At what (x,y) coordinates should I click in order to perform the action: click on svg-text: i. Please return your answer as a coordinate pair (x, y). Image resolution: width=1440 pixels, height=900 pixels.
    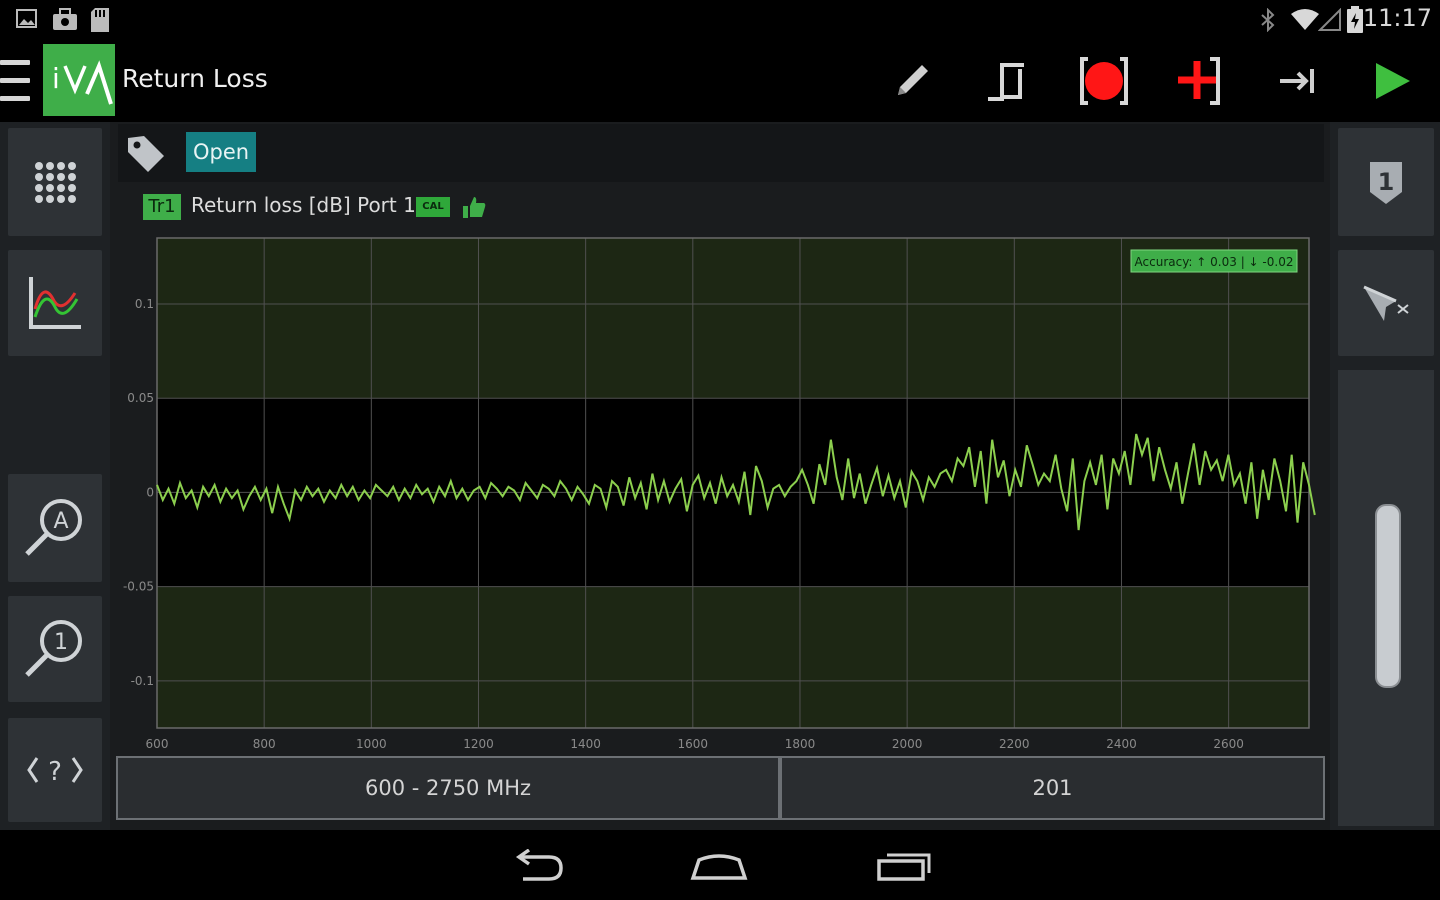
    Looking at the image, I should click on (56, 78).